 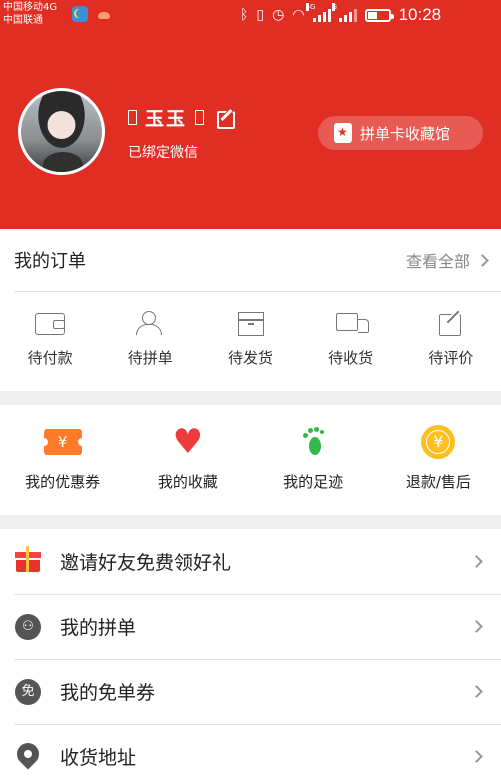 What do you see at coordinates (278, 15) in the screenshot?
I see `alarm-icon: ◷` at bounding box center [278, 15].